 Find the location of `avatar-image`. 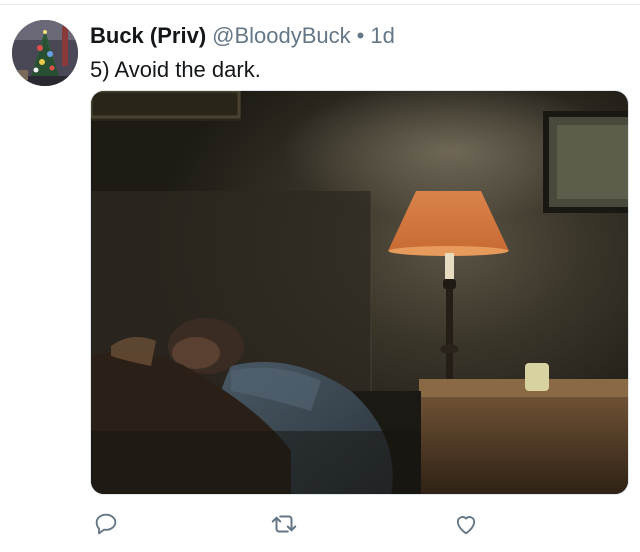

avatar-image is located at coordinates (45, 53).